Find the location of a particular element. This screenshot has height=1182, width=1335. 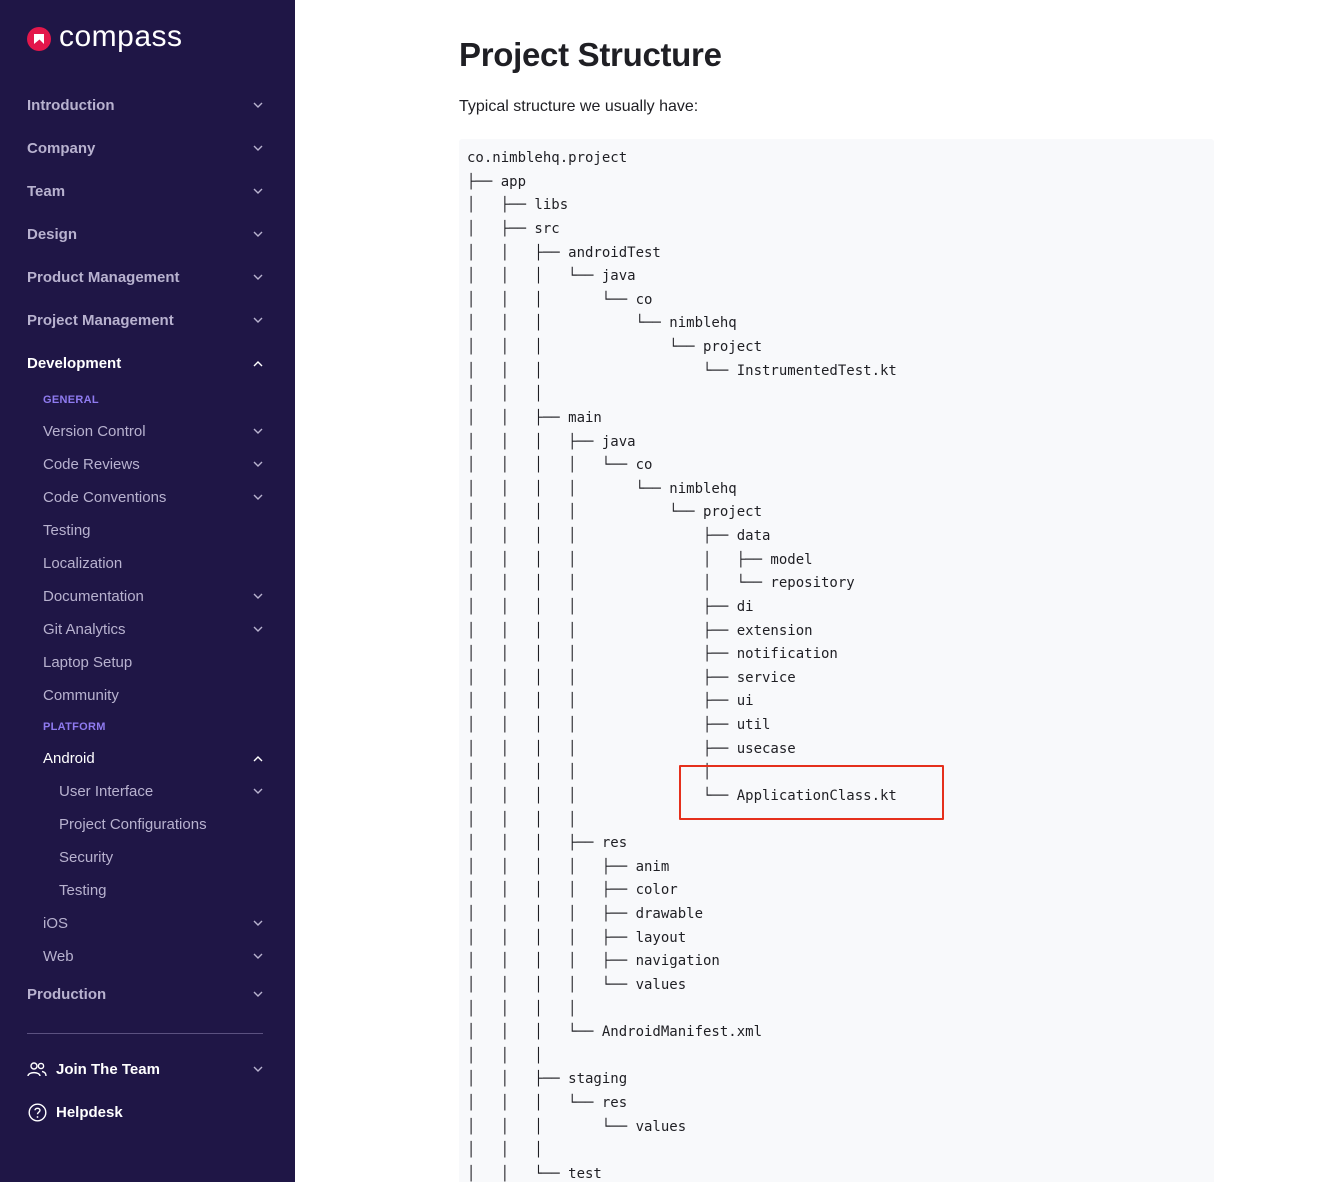

sidebar-item-label: Team is located at coordinates (46, 191).